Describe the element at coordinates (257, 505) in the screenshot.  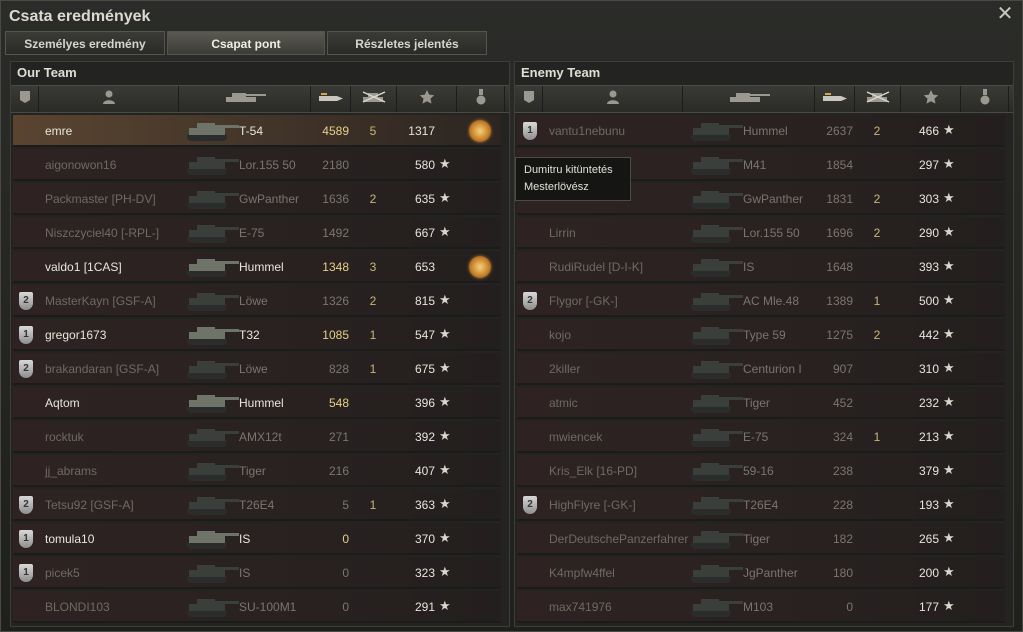
I see `player-row: 2 Tetsu92 [GSF-A] T26E4 5 1 363 ★` at that location.